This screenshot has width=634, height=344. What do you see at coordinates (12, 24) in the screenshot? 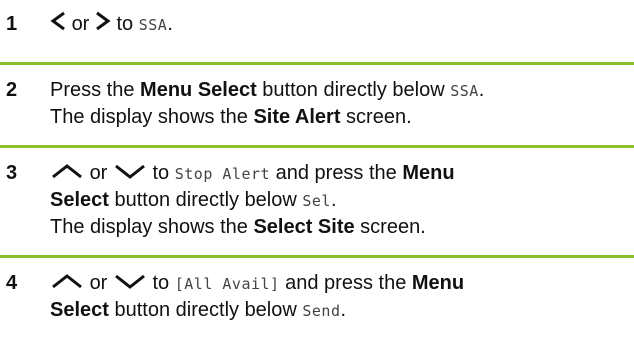
I see `step-number: 1` at bounding box center [12, 24].